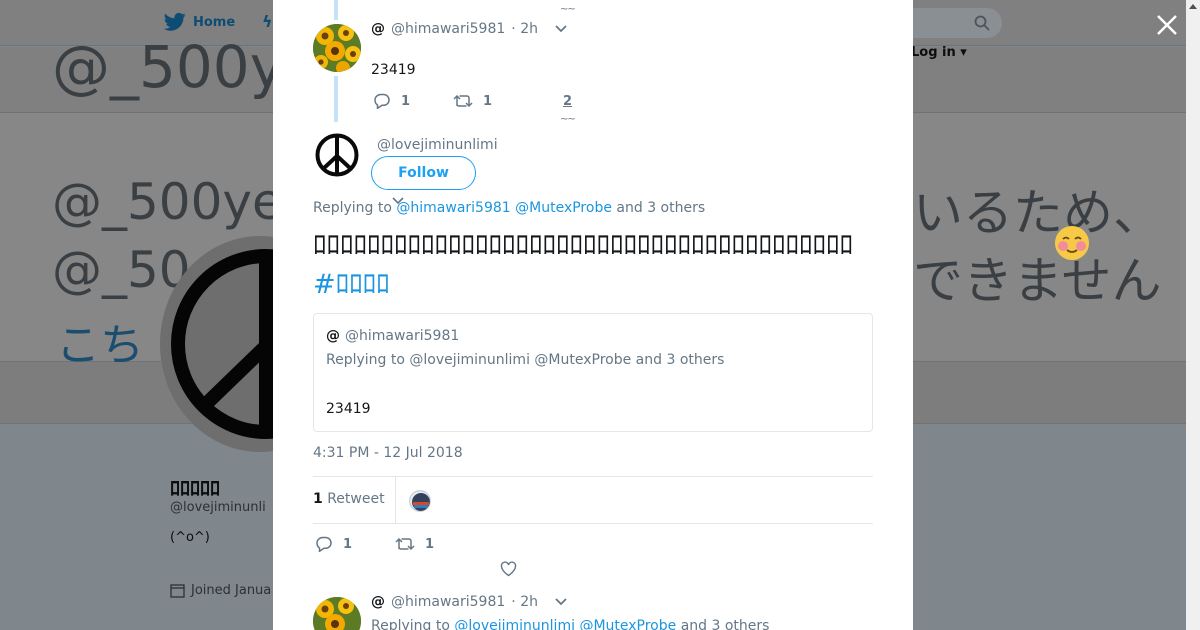  Describe the element at coordinates (175, 21) in the screenshot. I see `twitter-bird-icon` at that location.